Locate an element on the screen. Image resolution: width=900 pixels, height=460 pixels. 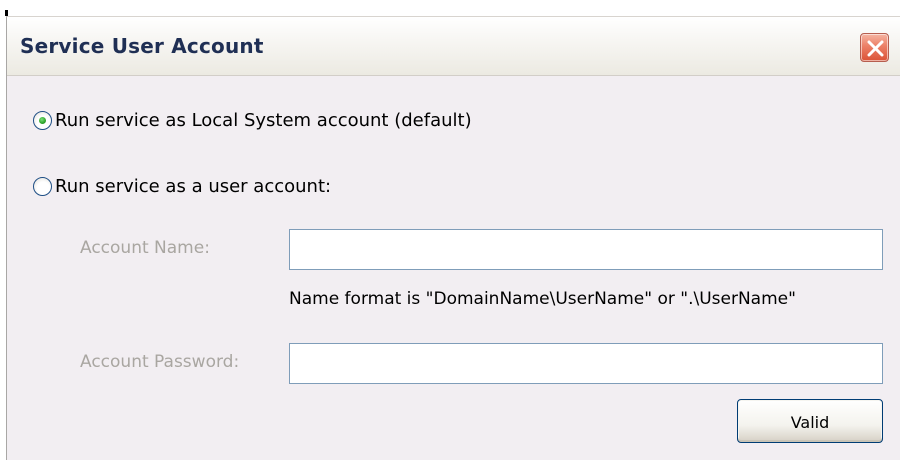
account-password-input is located at coordinates (586, 363).